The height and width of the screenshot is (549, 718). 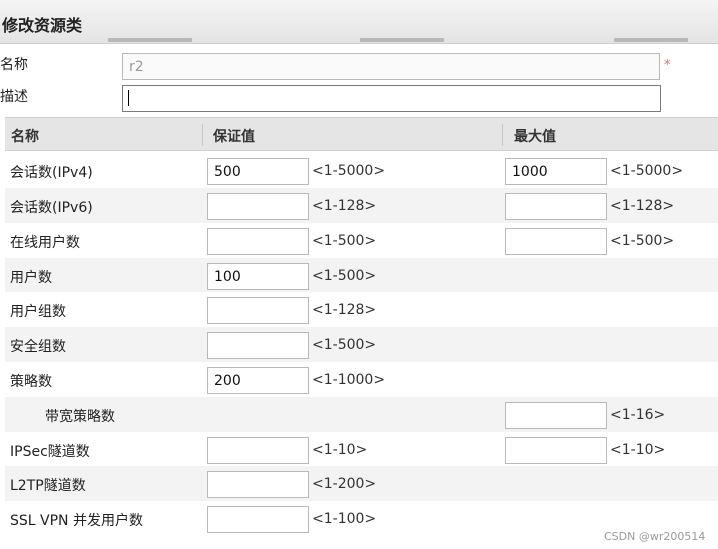 I want to click on guaranteed-range-hint: <1-200>, so click(x=344, y=484).